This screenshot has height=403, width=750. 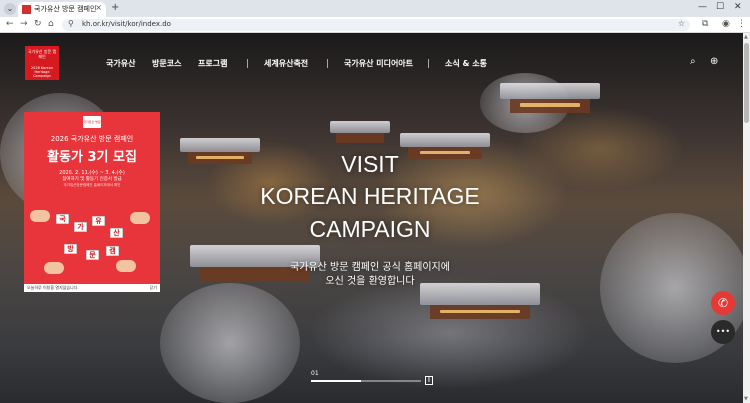 What do you see at coordinates (315, 373) in the screenshot?
I see `slide-number: 01` at bounding box center [315, 373].